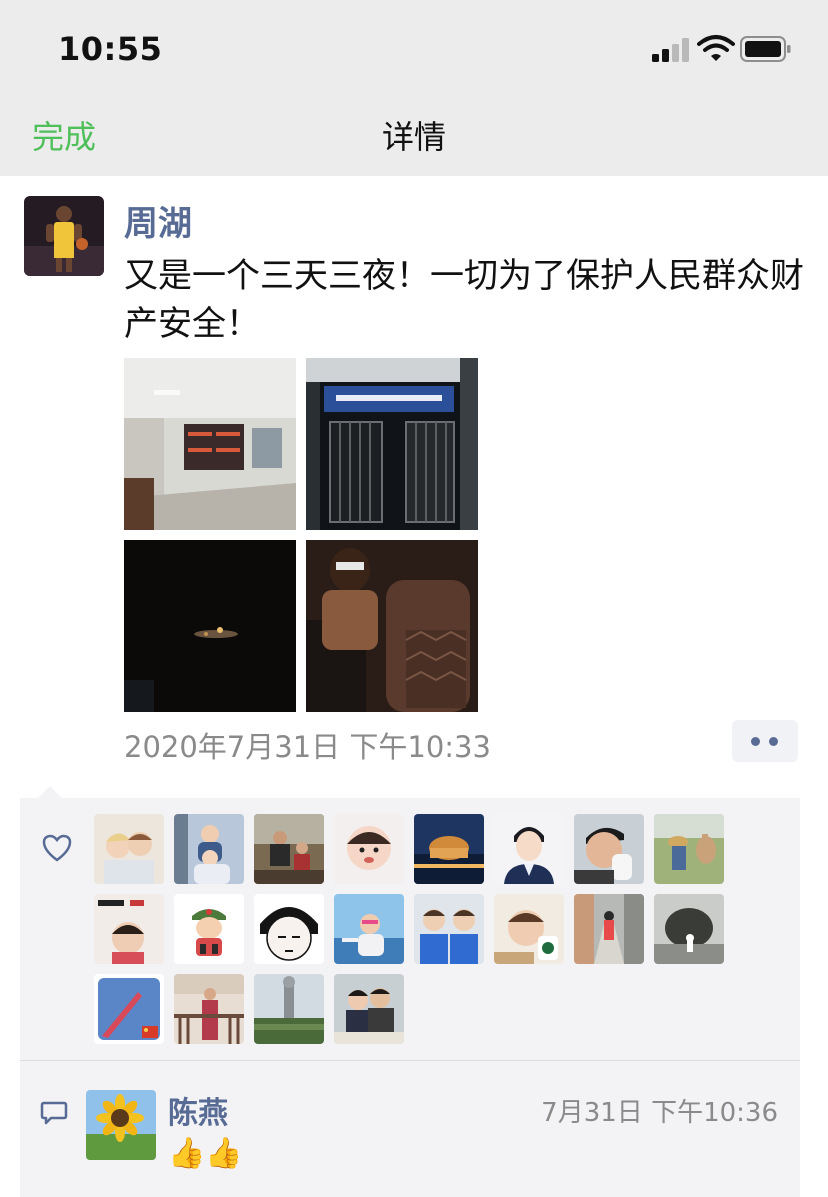  I want to click on post-timestamp: 2020年7月31日 下午10:33, so click(307, 747).